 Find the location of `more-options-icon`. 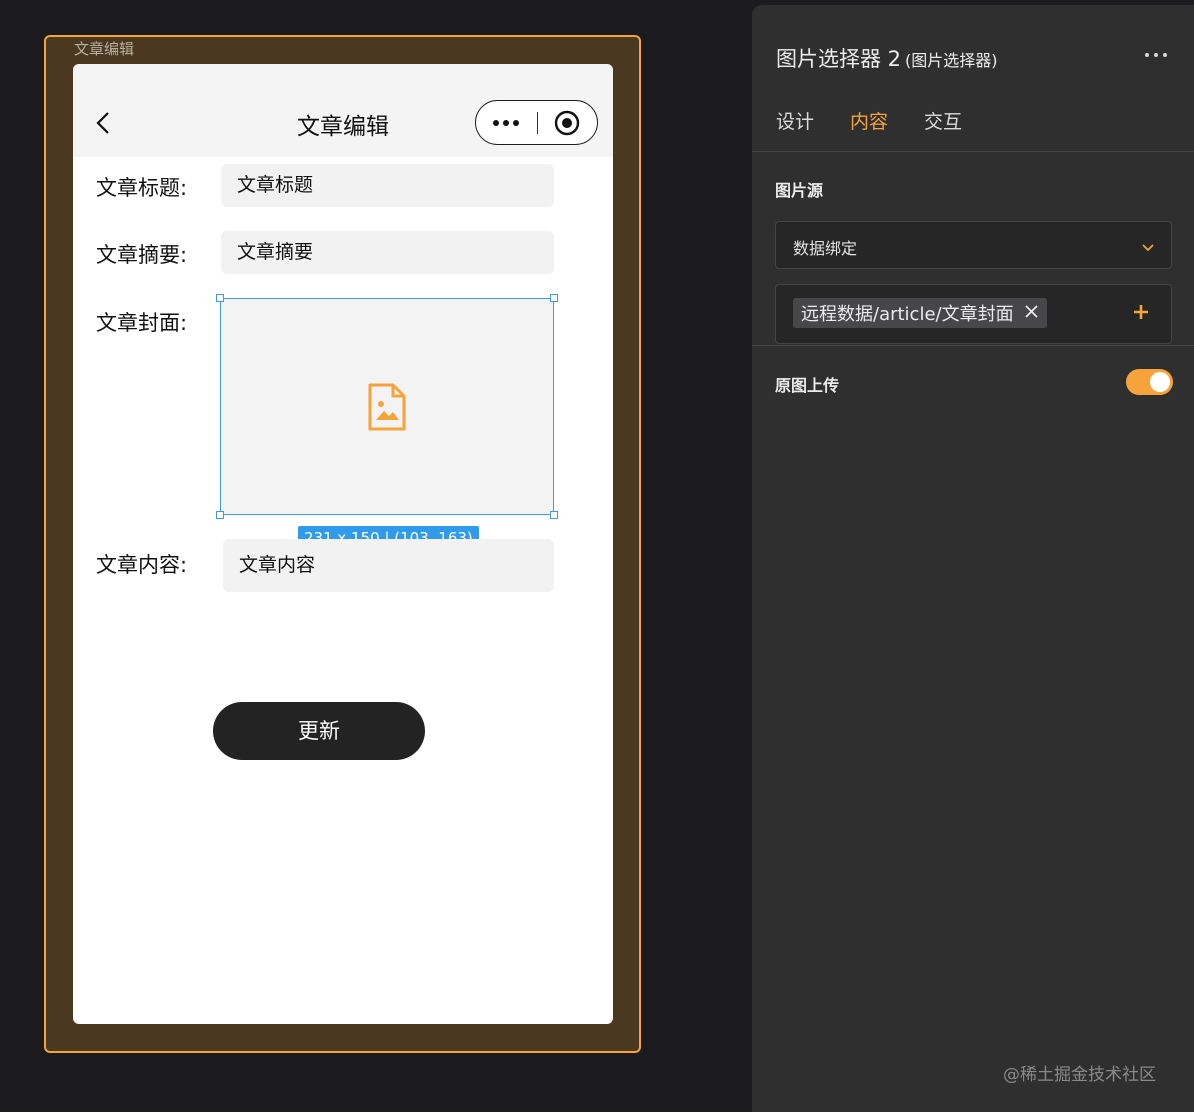

more-options-icon is located at coordinates (1156, 55).